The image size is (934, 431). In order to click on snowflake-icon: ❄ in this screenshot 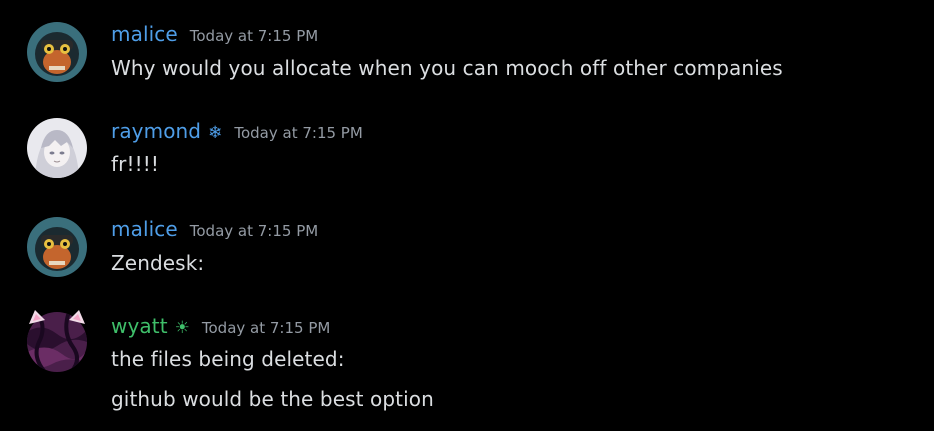, I will do `click(215, 133)`.